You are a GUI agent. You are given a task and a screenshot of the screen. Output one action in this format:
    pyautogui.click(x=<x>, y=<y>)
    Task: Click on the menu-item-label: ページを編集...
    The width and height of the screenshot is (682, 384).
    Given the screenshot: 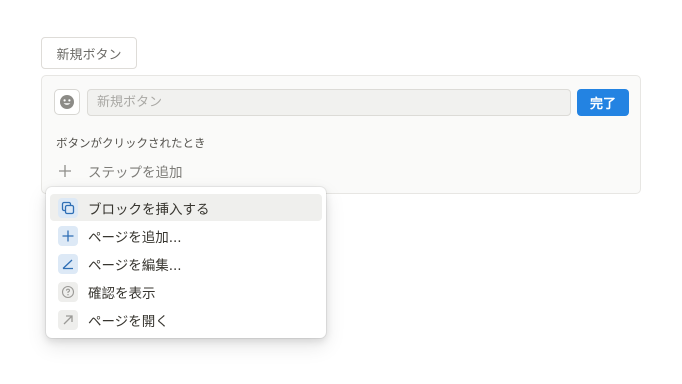 What is the action you would take?
    pyautogui.click(x=135, y=265)
    